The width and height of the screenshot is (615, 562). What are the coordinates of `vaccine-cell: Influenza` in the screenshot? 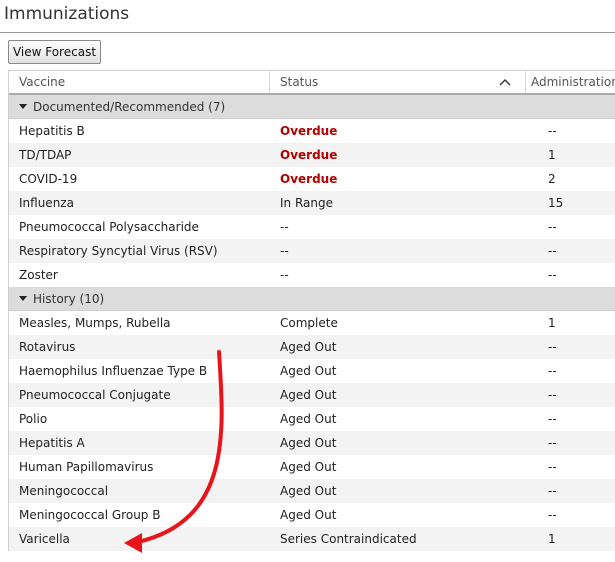 It's located at (46, 203).